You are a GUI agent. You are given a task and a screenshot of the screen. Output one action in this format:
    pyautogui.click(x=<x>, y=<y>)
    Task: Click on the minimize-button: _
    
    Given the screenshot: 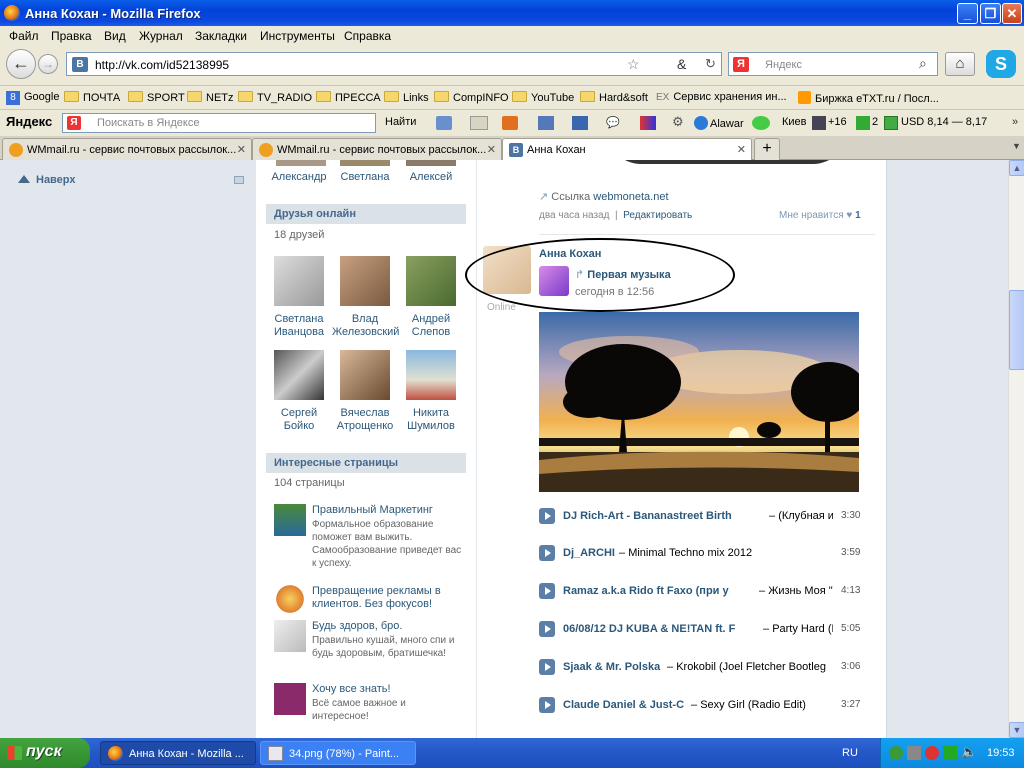 What is the action you would take?
    pyautogui.click(x=967, y=13)
    